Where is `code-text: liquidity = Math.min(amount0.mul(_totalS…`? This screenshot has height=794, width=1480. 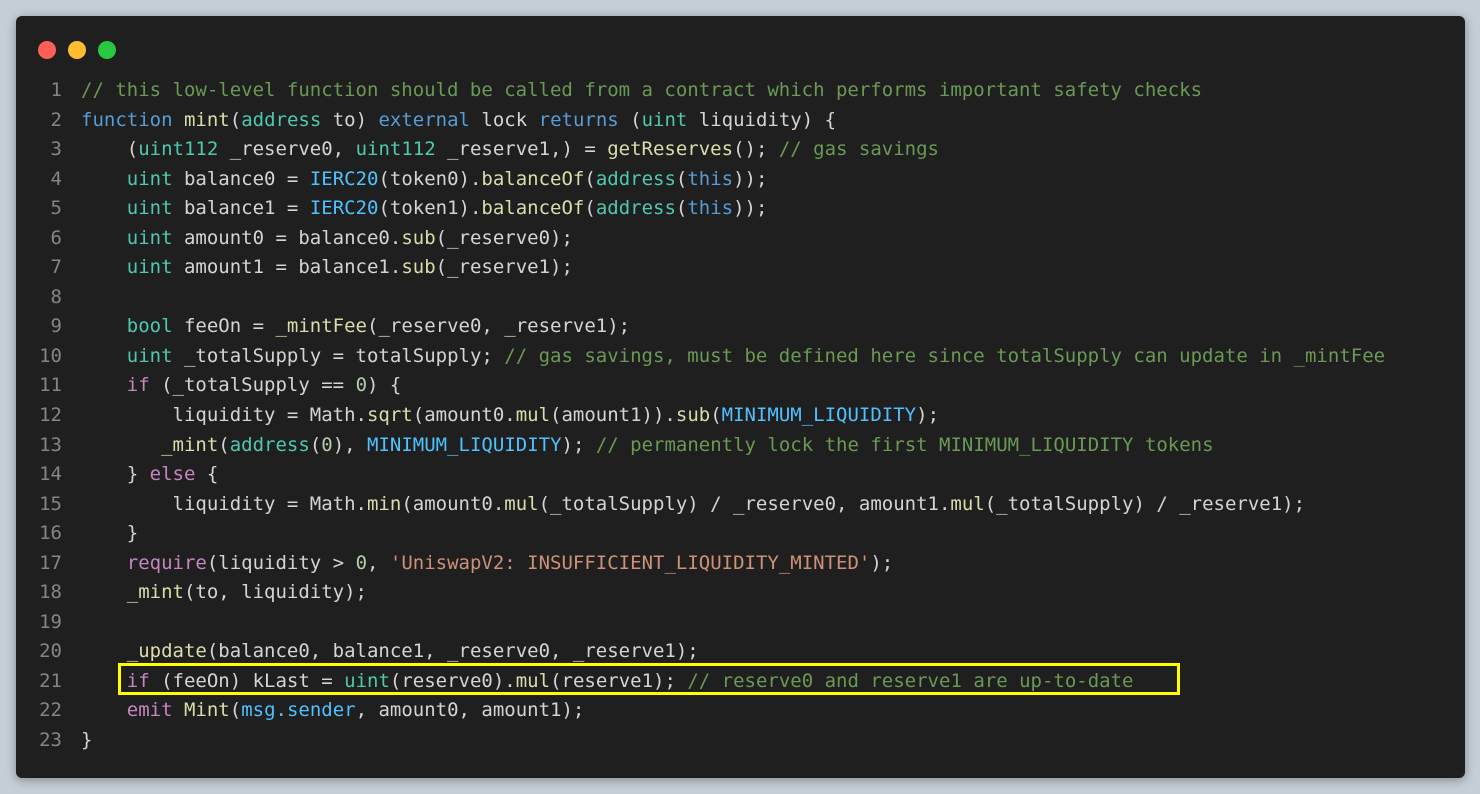
code-text: liquidity = Math.min(amount0.mul(_totalS… is located at coordinates (693, 505).